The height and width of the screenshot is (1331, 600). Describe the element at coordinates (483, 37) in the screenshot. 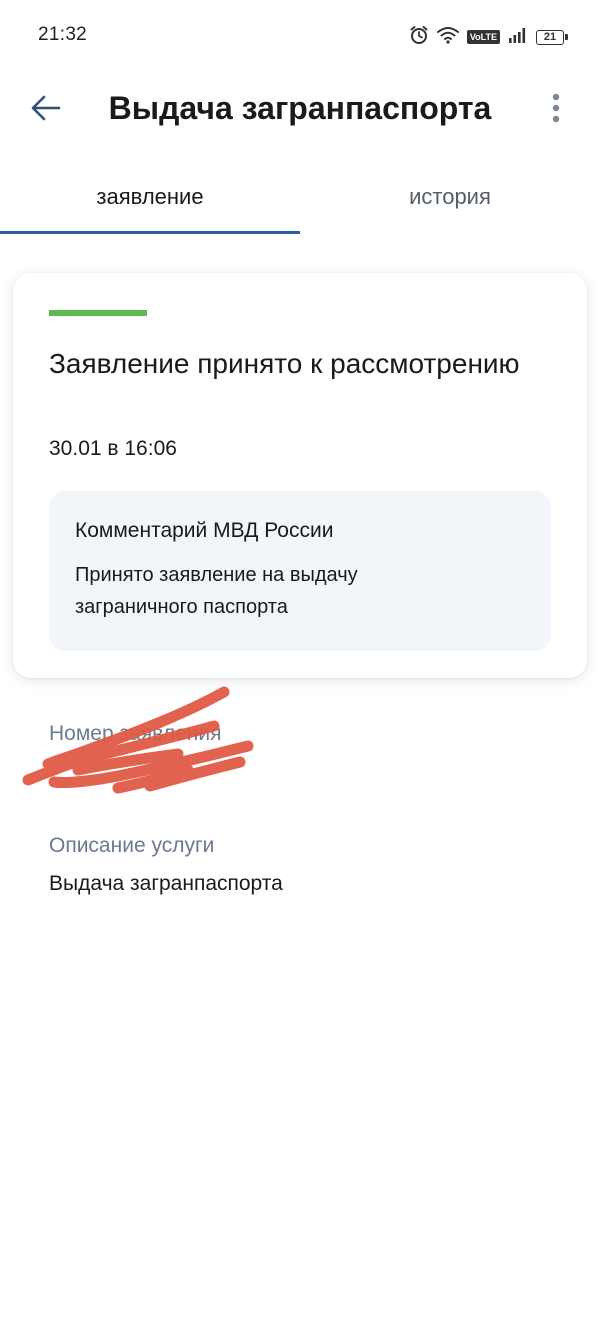

I see `volte-badge: VoLTE` at that location.